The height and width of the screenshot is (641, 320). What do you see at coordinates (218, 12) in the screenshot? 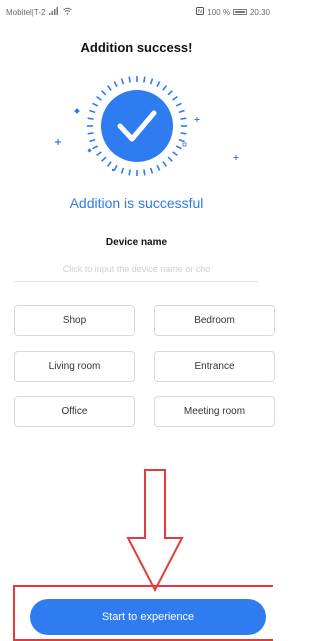
I see `battery-percent: 100 %` at bounding box center [218, 12].